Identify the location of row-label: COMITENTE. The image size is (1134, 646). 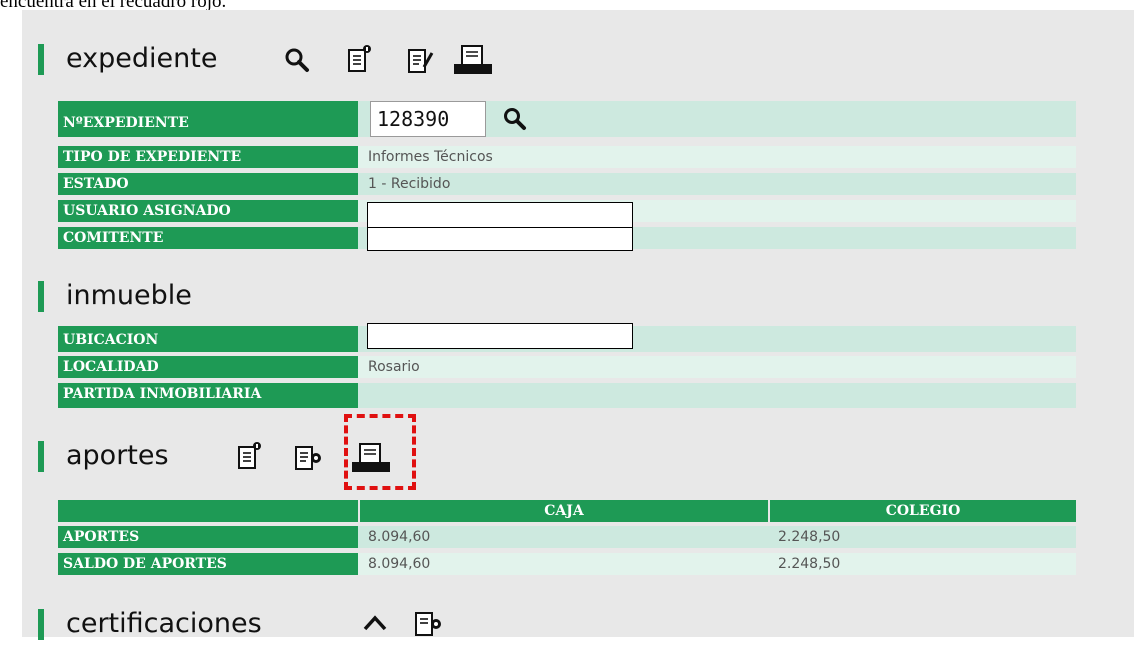
(208, 238).